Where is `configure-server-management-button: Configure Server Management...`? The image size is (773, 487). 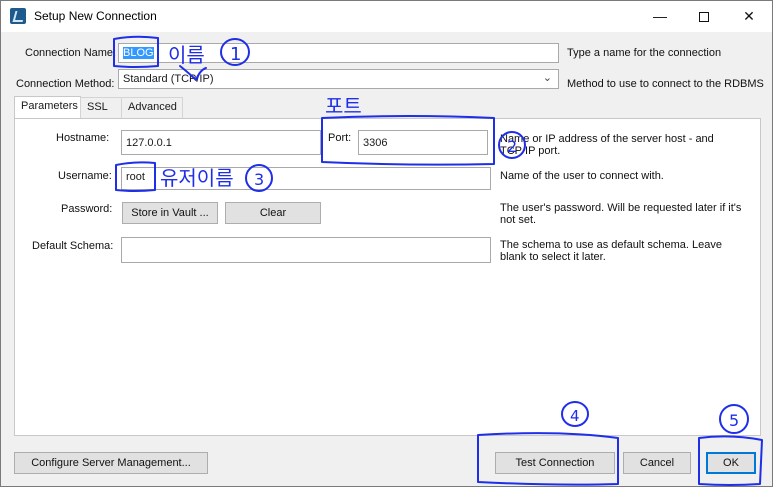 configure-server-management-button: Configure Server Management... is located at coordinates (111, 463).